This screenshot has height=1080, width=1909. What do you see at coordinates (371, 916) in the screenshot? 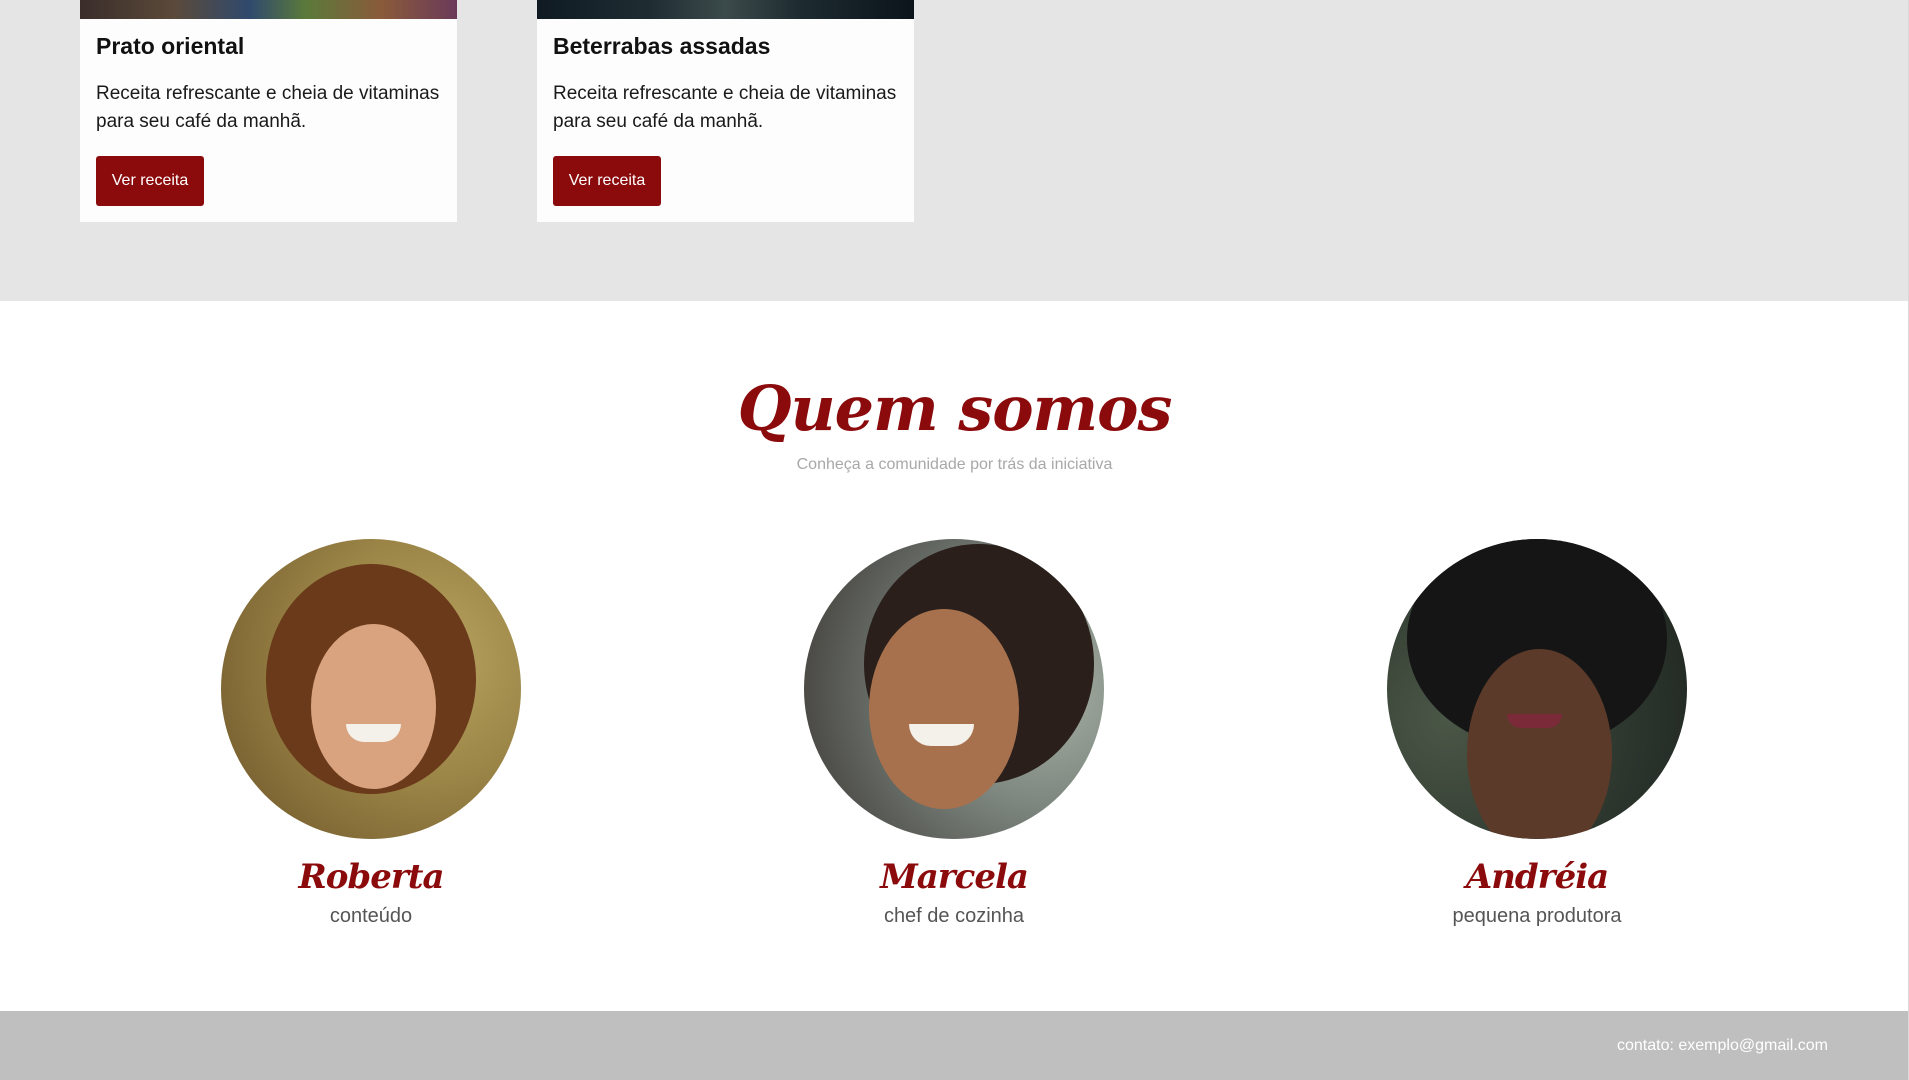
I see `member-role: conteúdo` at bounding box center [371, 916].